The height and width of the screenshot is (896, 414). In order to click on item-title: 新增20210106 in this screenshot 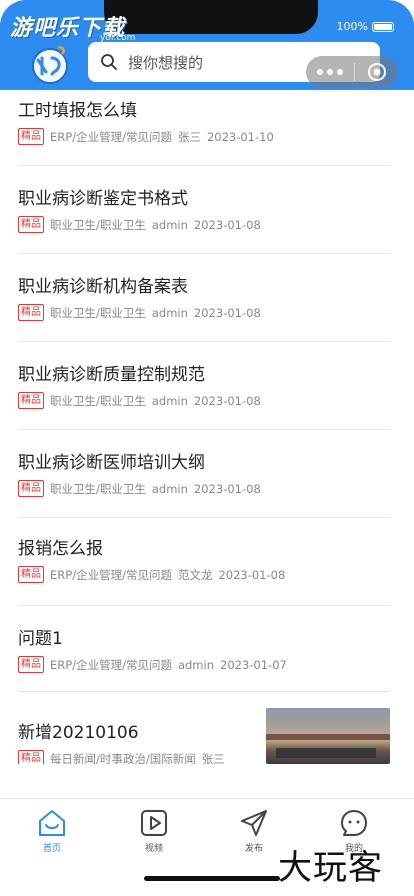, I will do `click(78, 733)`.